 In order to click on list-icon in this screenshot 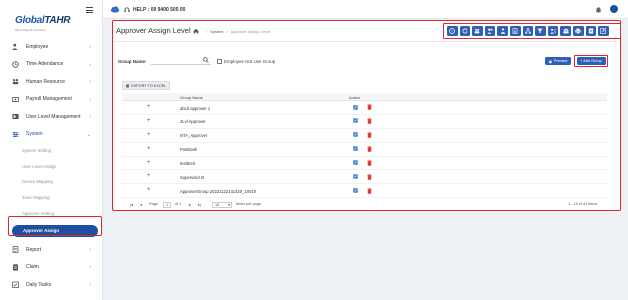, I will do `click(515, 31)`.